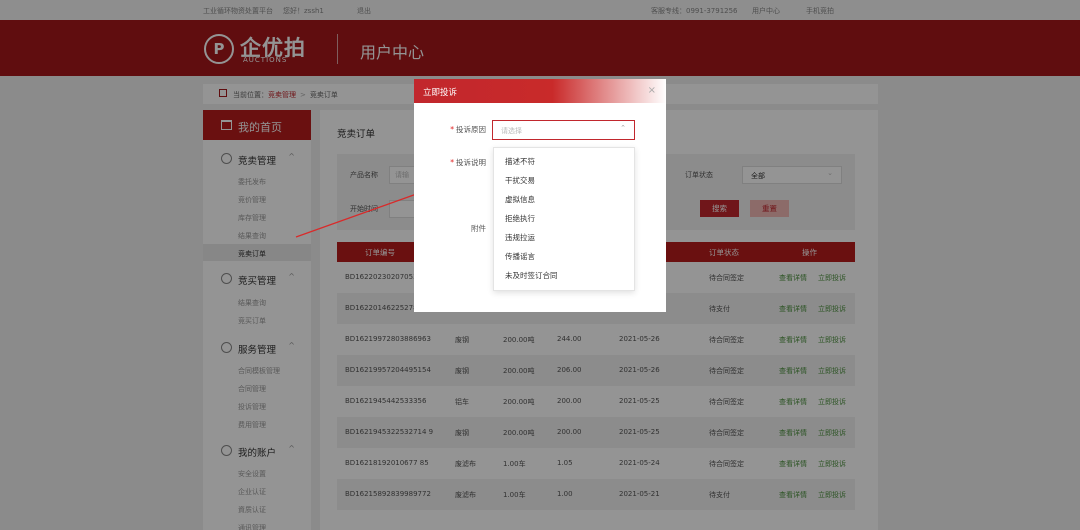 This screenshot has width=1080, height=530. Describe the element at coordinates (511, 131) in the screenshot. I see `reason-placeholder: 请选择` at that location.